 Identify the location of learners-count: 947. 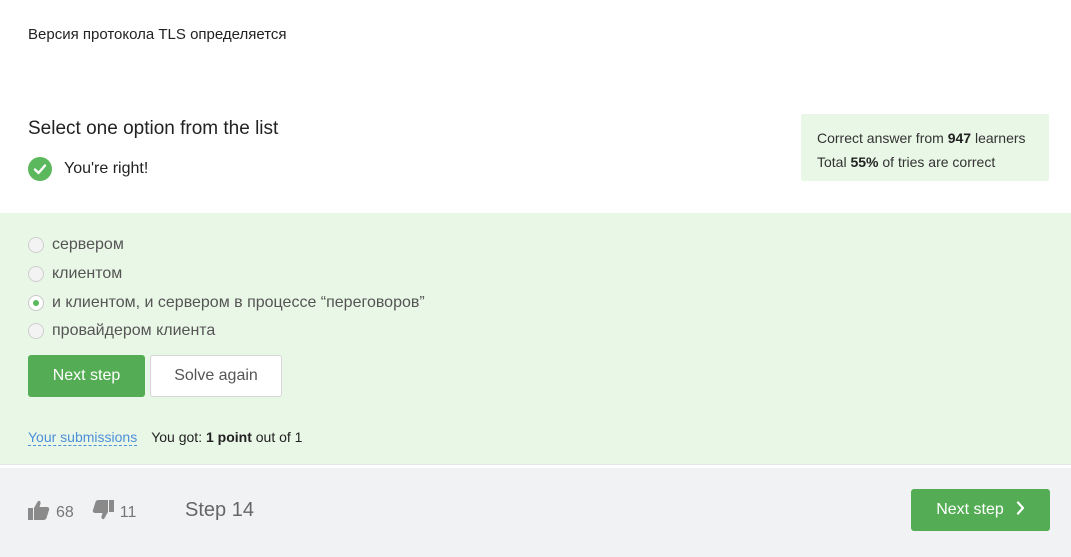
(959, 138).